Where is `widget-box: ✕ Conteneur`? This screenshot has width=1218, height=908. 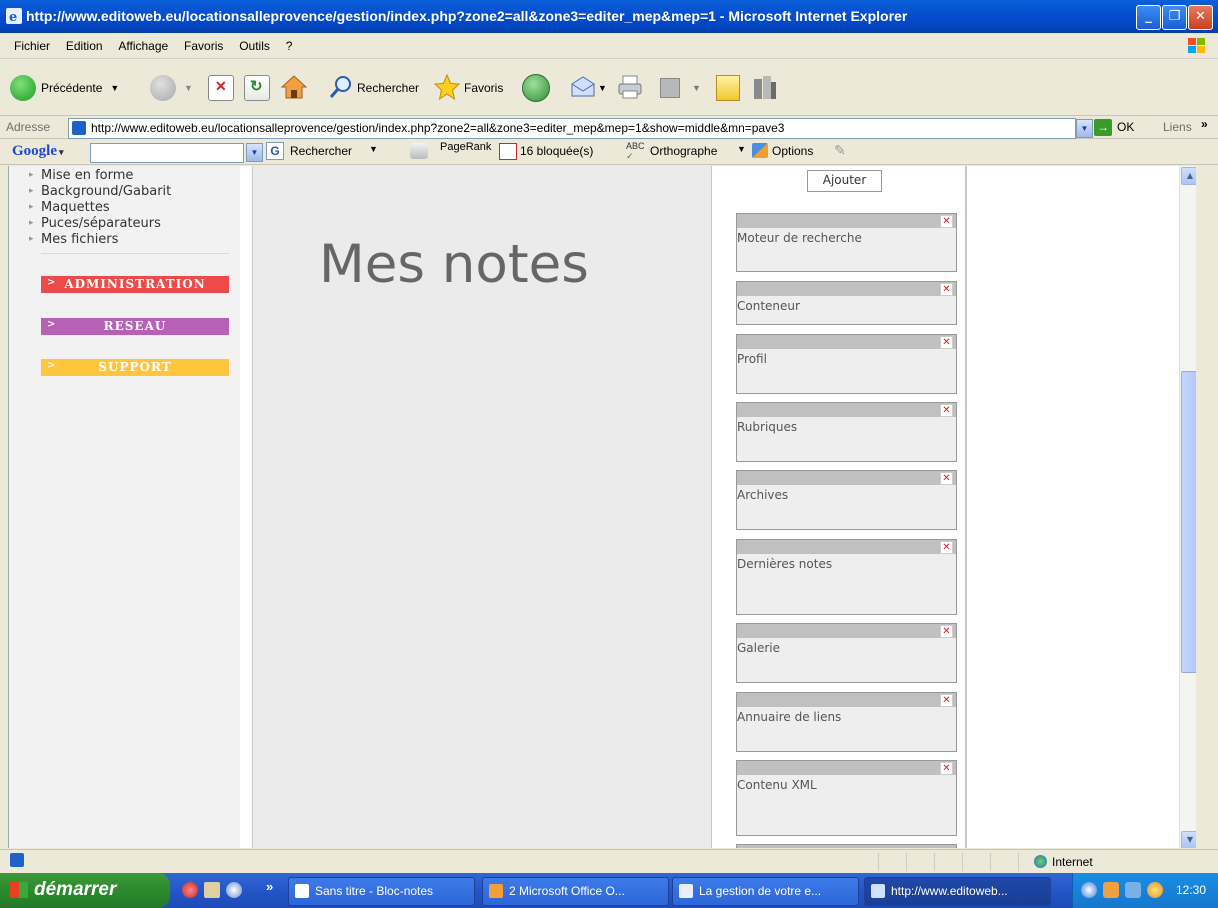
widget-box: ✕ Conteneur is located at coordinates (846, 303).